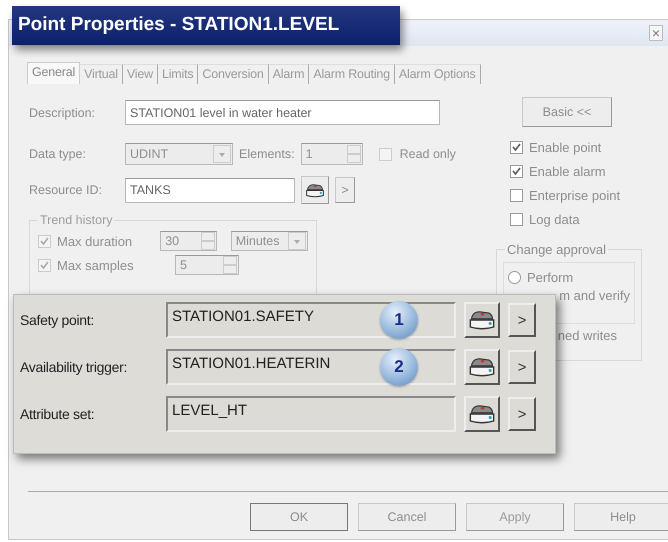  What do you see at coordinates (57, 320) in the screenshot?
I see `field-label: Safety point:` at bounding box center [57, 320].